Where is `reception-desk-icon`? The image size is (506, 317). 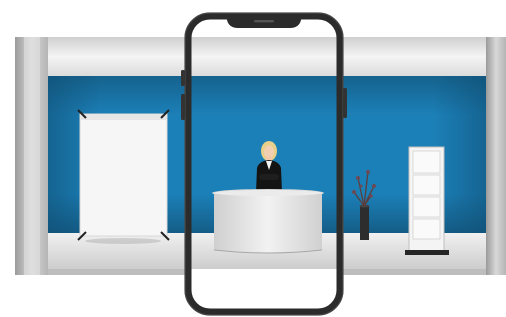 reception-desk-icon is located at coordinates (268, 221).